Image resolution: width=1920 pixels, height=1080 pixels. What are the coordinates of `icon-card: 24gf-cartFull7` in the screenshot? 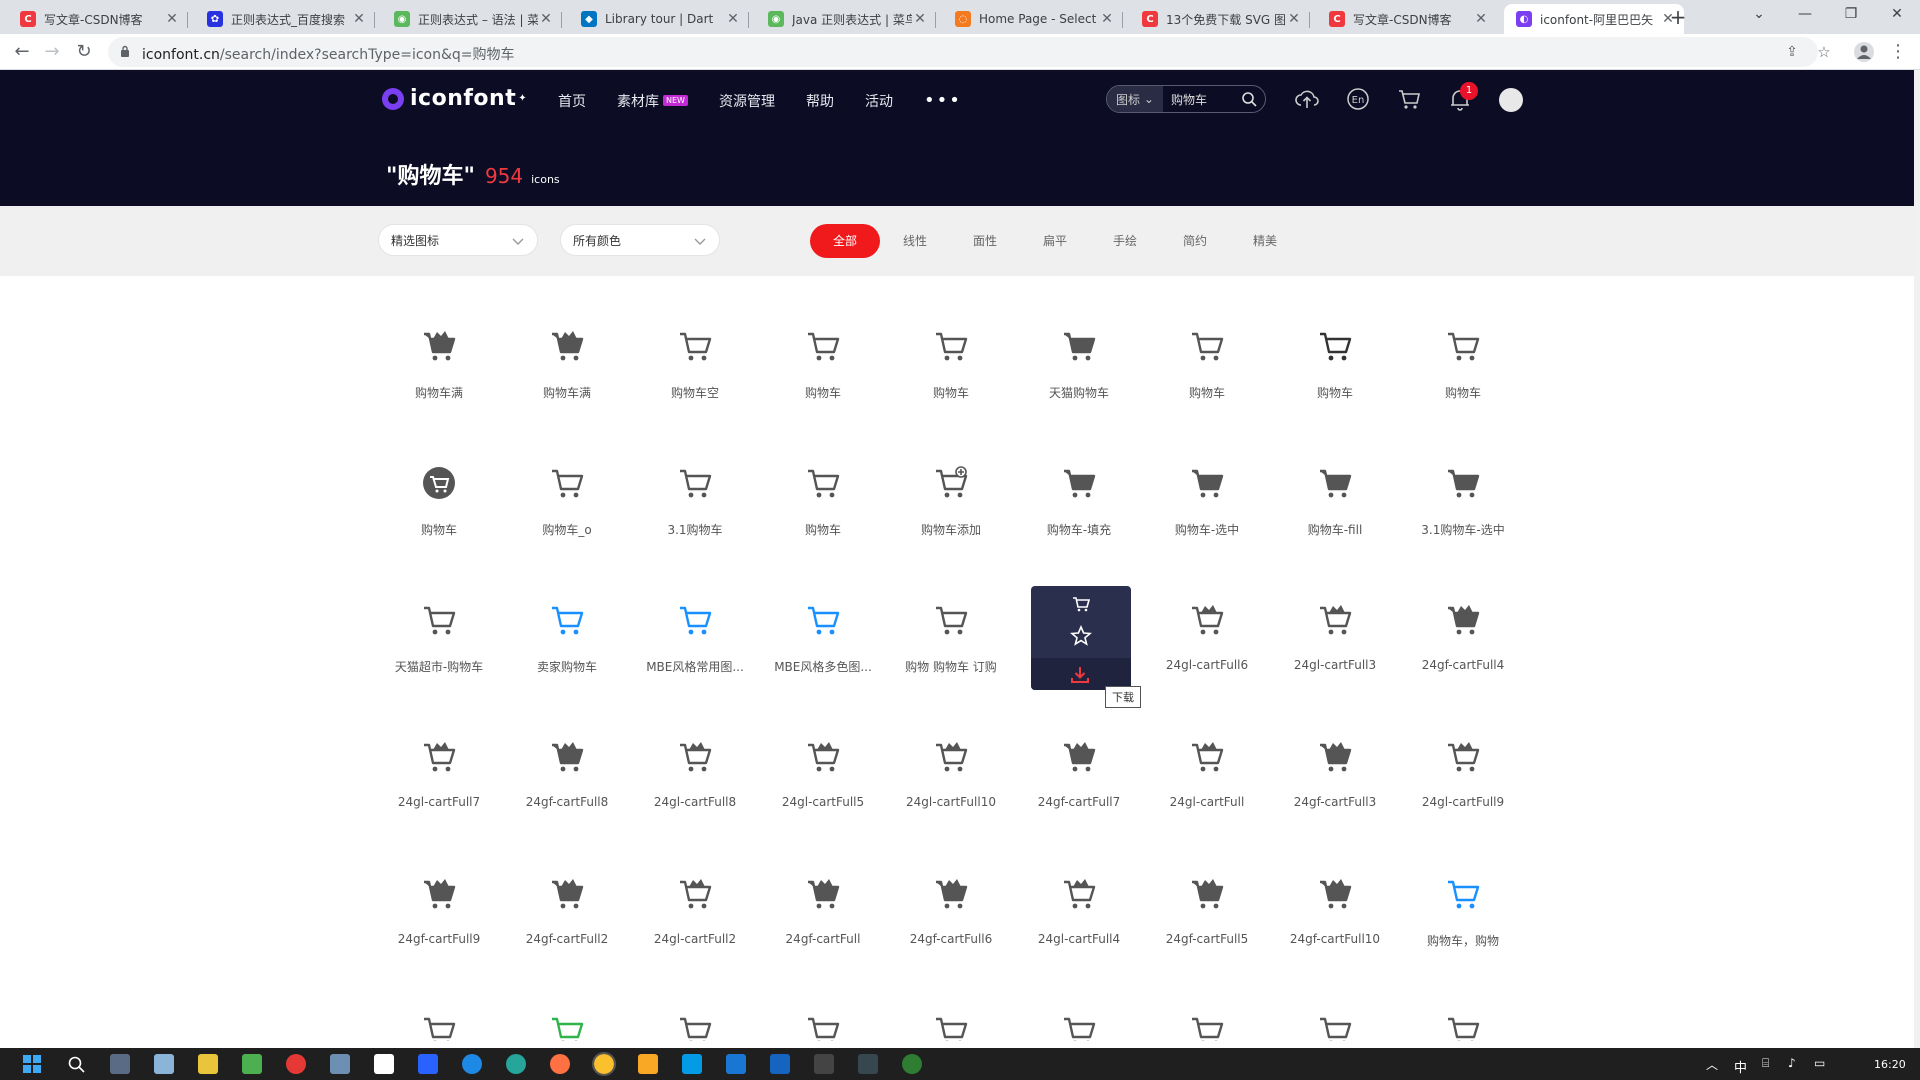 It's located at (1079, 772).